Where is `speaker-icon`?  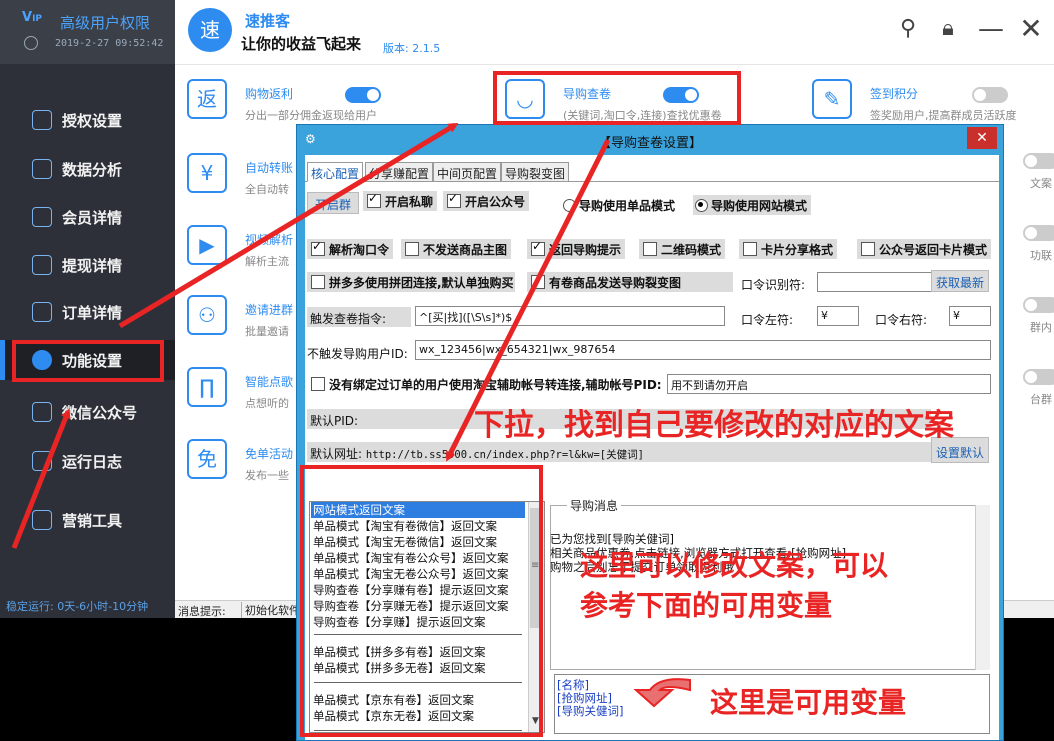
speaker-icon is located at coordinates (42, 461).